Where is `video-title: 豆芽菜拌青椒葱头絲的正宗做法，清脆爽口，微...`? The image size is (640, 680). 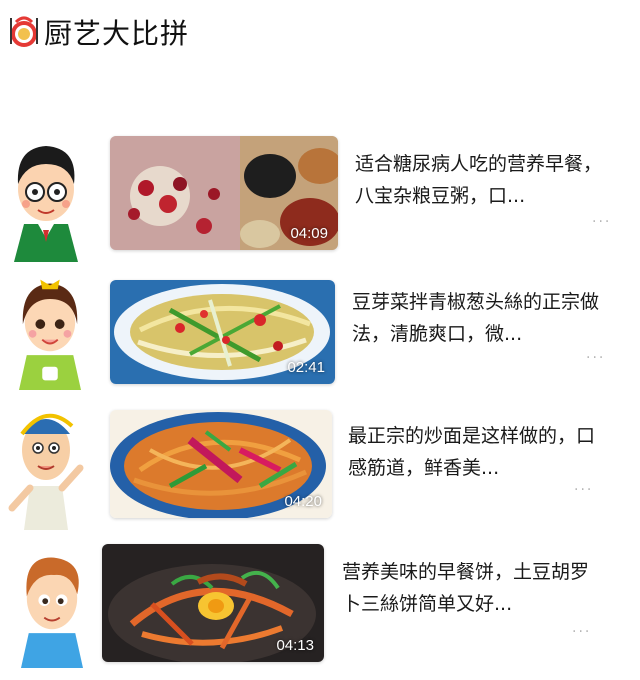 video-title: 豆芽菜拌青椒葱头絲的正宗做法，清脆爽口，微... is located at coordinates (481, 318).